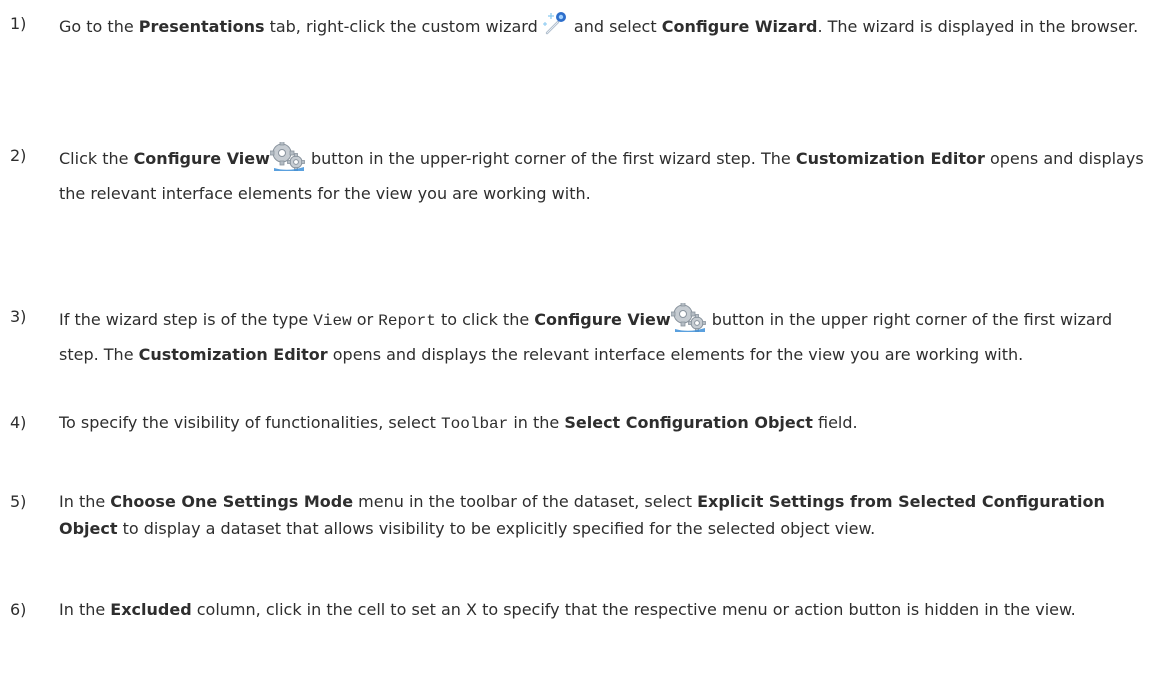  What do you see at coordinates (615, 26) in the screenshot?
I see `text-run: and select` at bounding box center [615, 26].